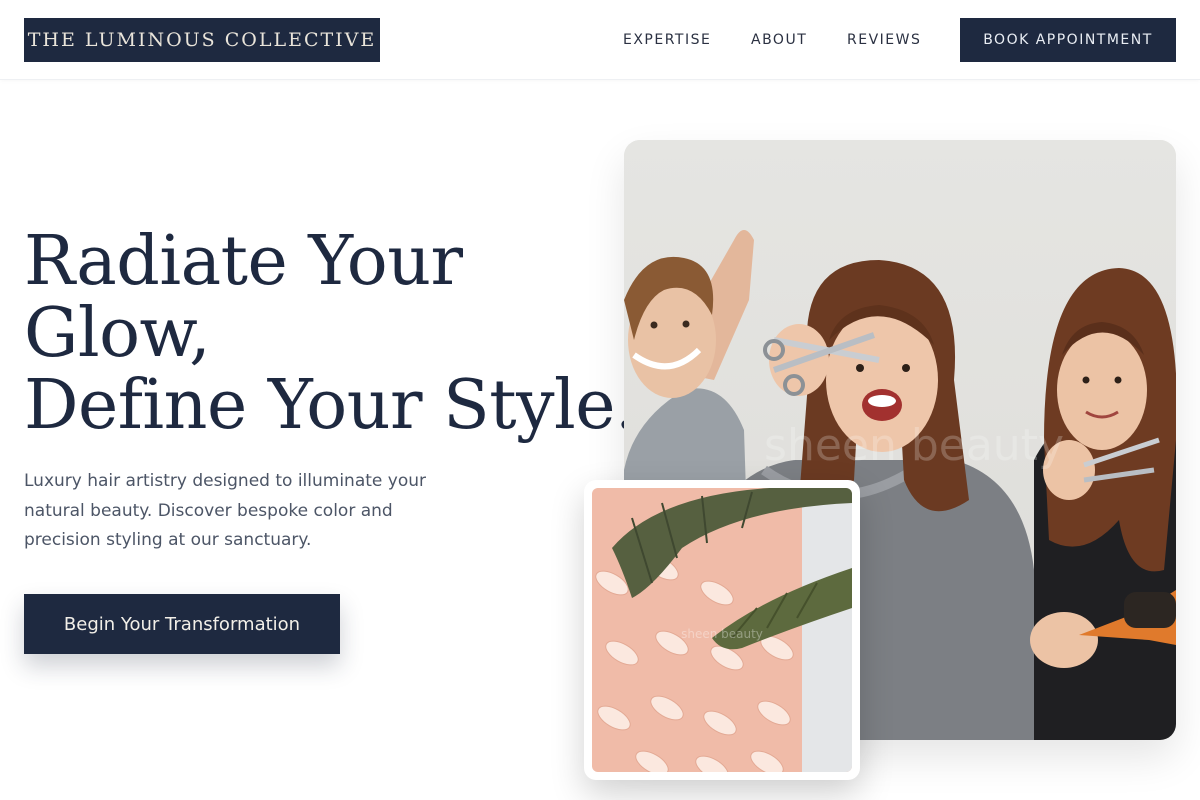  Describe the element at coordinates (884, 40) in the screenshot. I see `nav-link-reviews: REVIEWS` at that location.